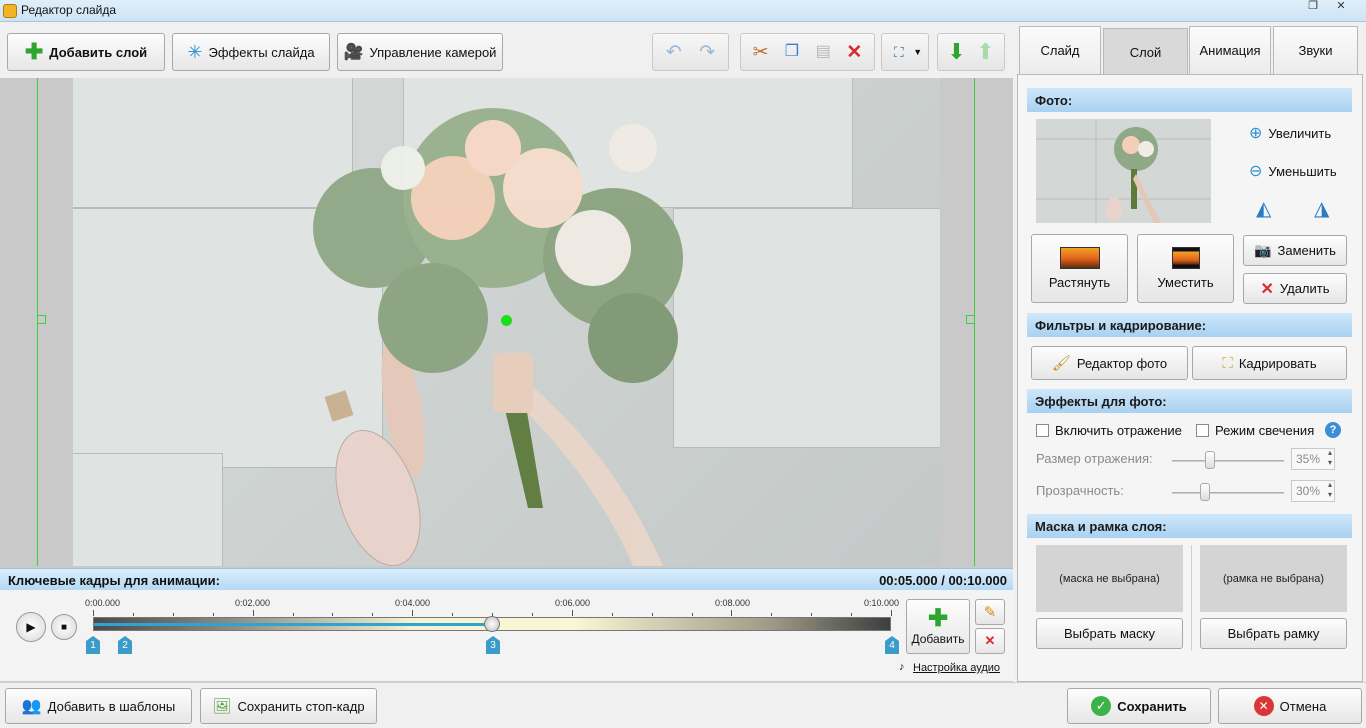  What do you see at coordinates (1145, 52) in the screenshot?
I see `tab-layer: Слой` at bounding box center [1145, 52].